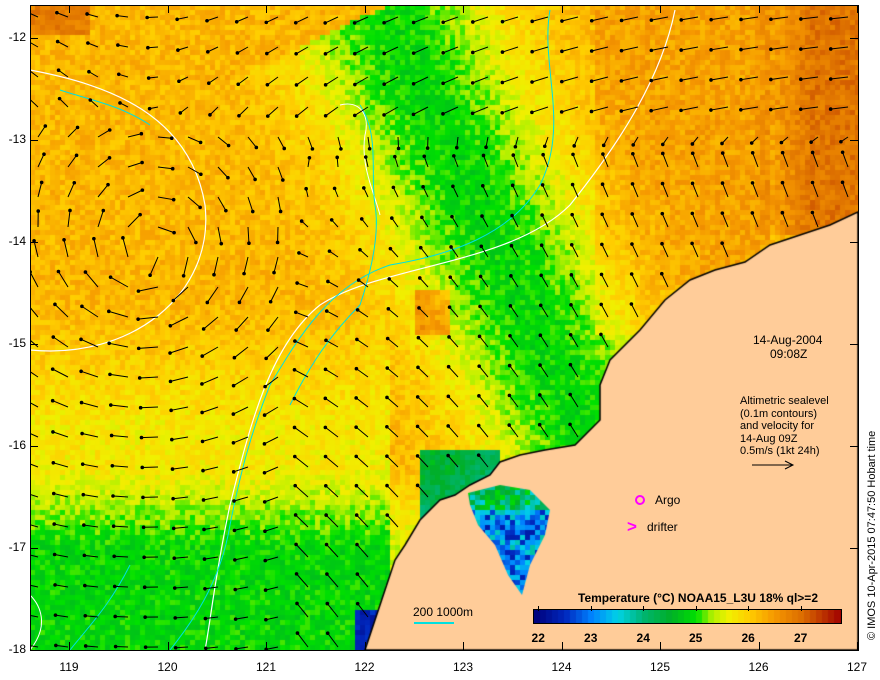 The width and height of the screenshot is (880, 680). I want to click on lon-tick-label: 126, so click(758, 667).